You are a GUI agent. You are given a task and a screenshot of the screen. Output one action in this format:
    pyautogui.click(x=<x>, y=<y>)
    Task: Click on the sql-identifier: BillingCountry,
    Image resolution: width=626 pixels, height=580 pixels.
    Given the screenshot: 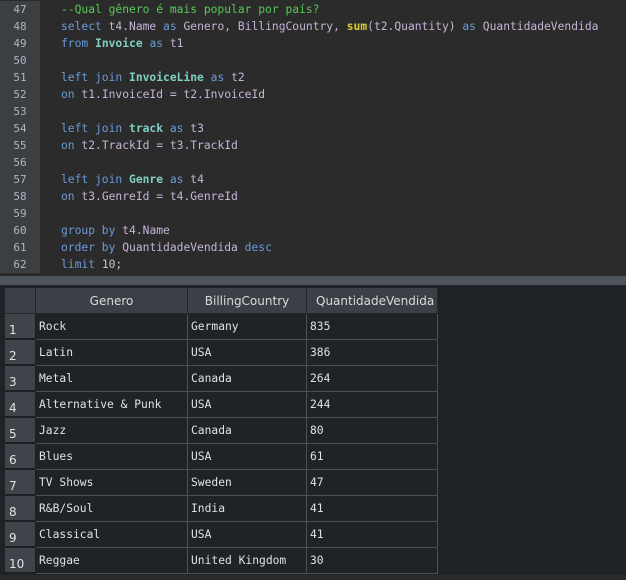 What is the action you would take?
    pyautogui.click(x=288, y=26)
    